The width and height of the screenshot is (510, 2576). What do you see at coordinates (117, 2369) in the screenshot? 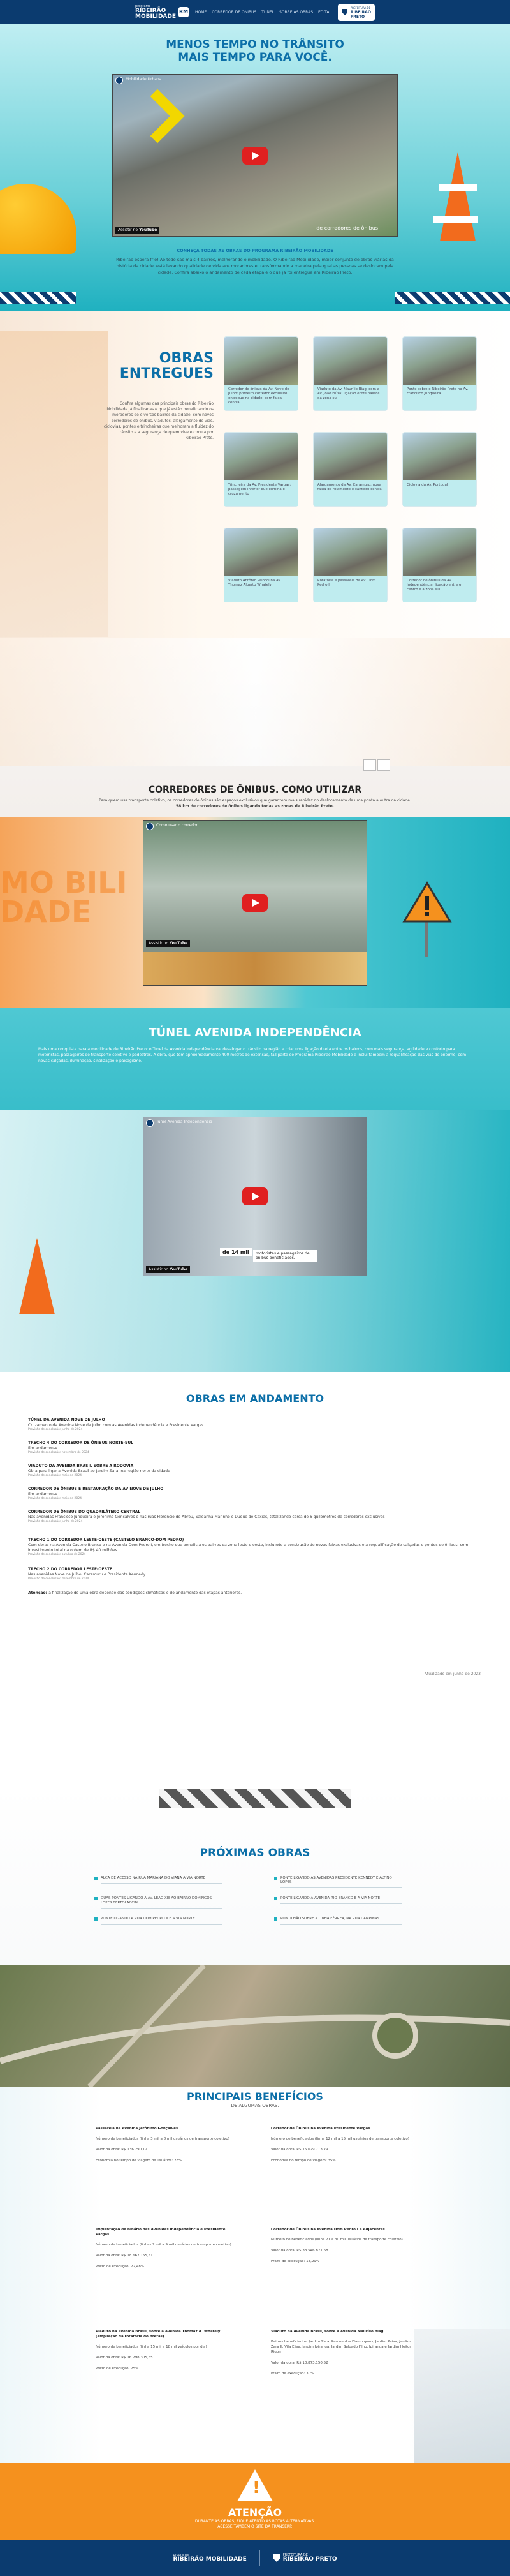
I see `beneficio-row: Prazo de execução: 25%` at bounding box center [117, 2369].